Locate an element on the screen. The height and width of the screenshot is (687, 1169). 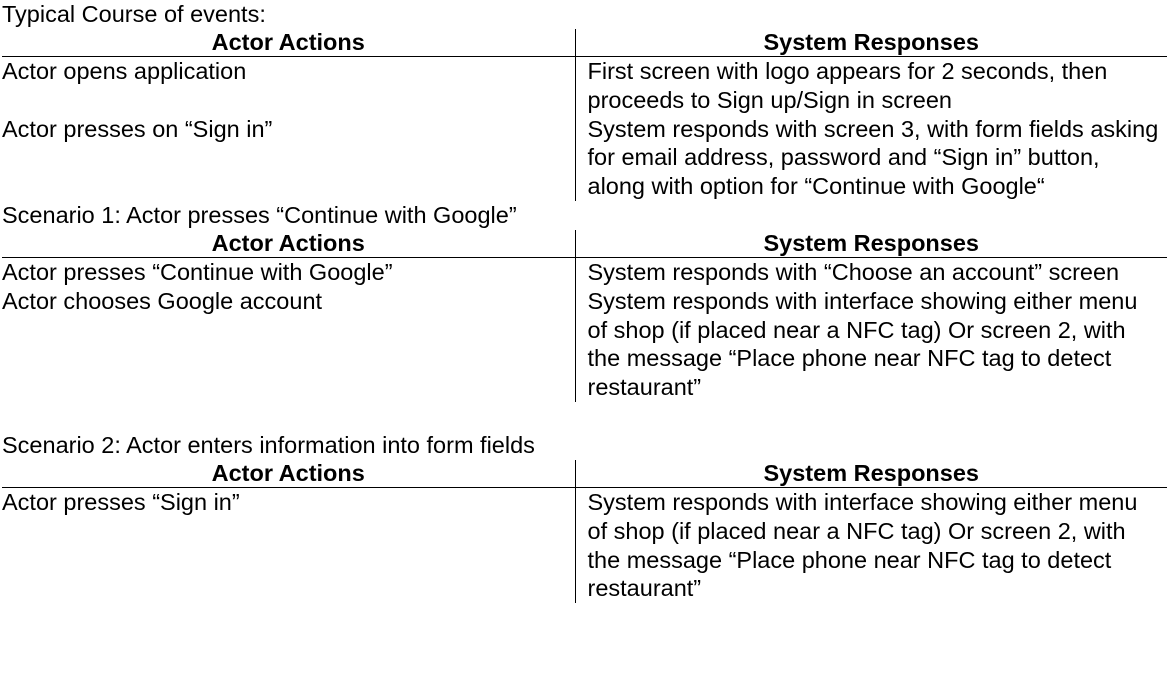
actor-action-cell: Actor presses “Continue with Google” is located at coordinates (197, 271).